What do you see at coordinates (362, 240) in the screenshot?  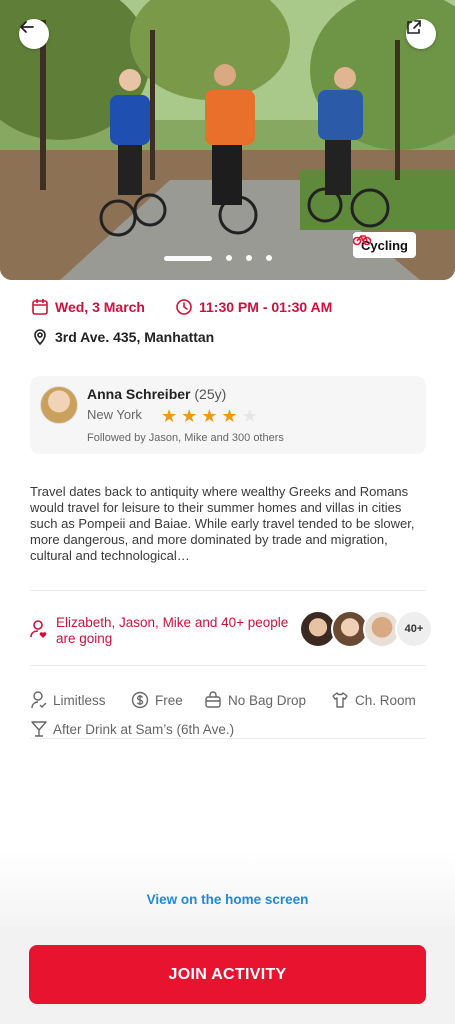 I see `bicycle-icon` at bounding box center [362, 240].